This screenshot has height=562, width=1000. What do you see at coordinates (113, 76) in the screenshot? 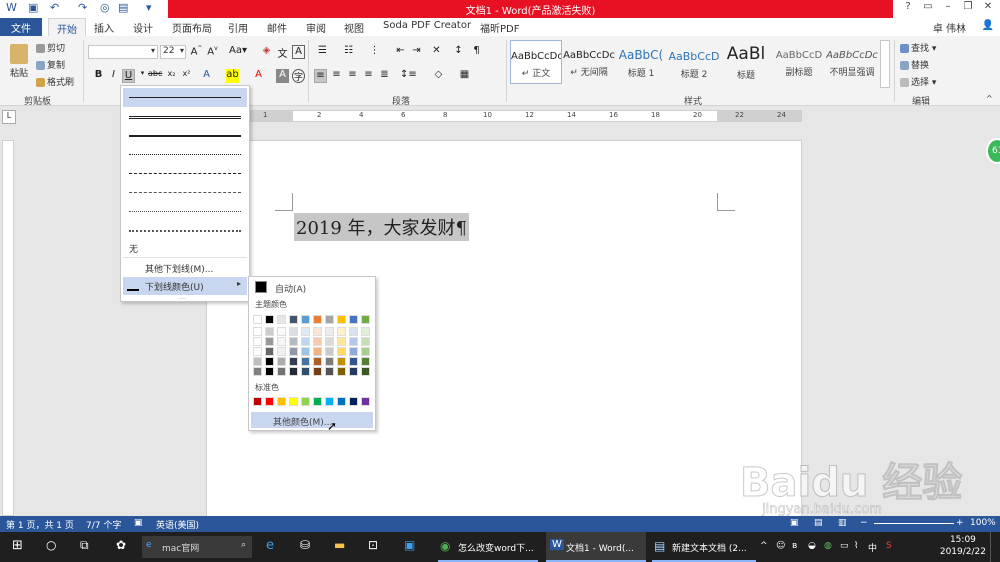
I see `italic-icon: I` at bounding box center [113, 76].